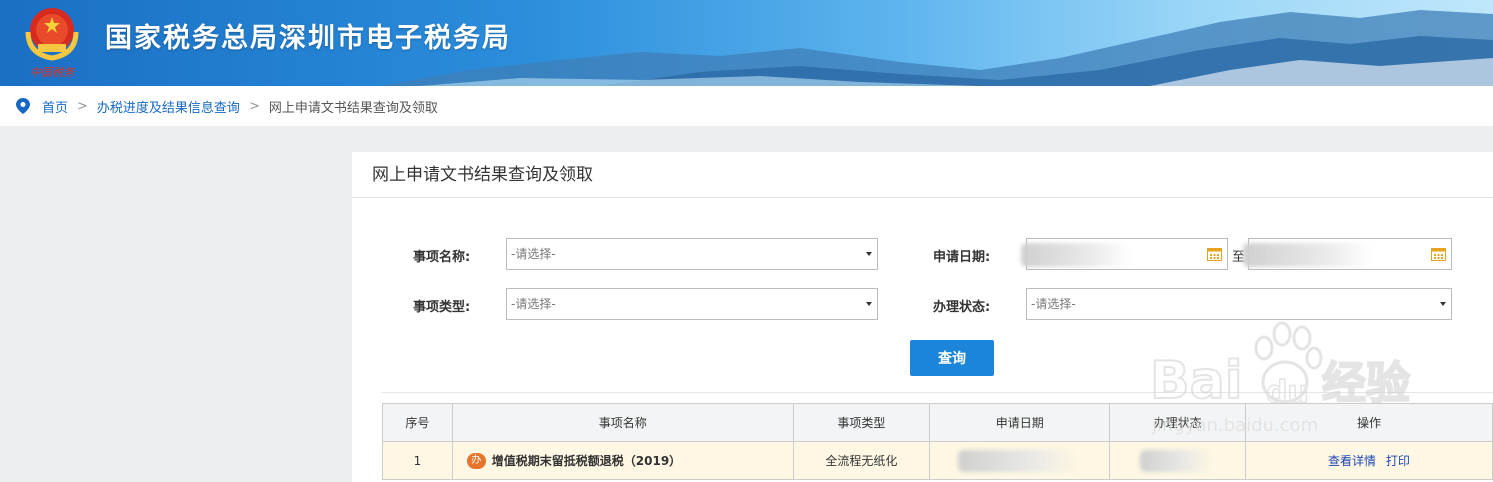 This screenshot has width=1493, height=482. What do you see at coordinates (861, 422) in the screenshot?
I see `col-header-type: 事项类型` at bounding box center [861, 422].